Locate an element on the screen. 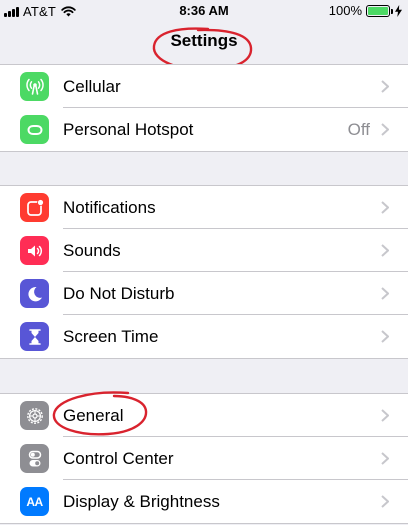 The width and height of the screenshot is (408, 525). battery-fill is located at coordinates (378, 10).